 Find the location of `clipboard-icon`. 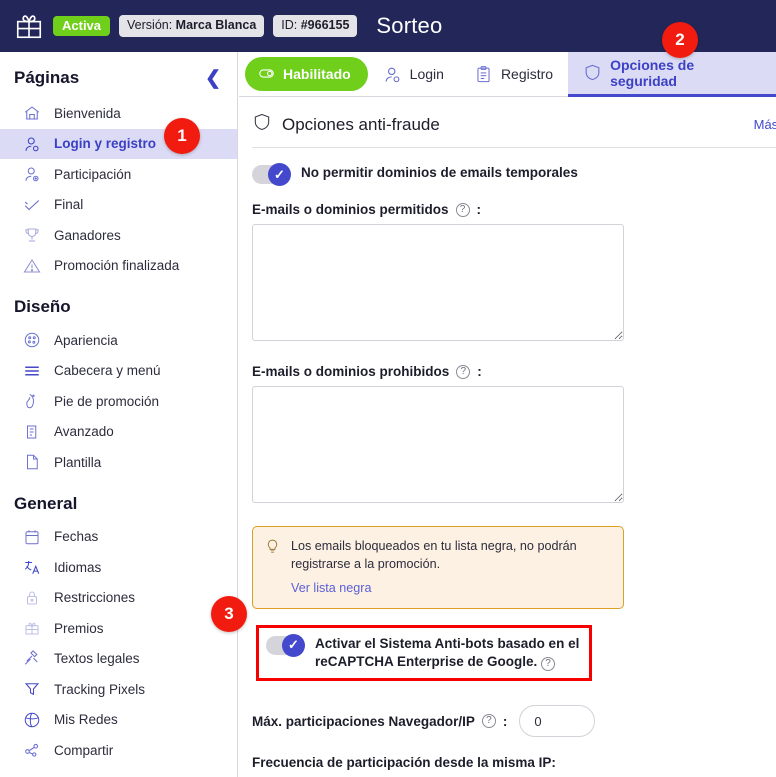

clipboard-icon is located at coordinates (483, 74).